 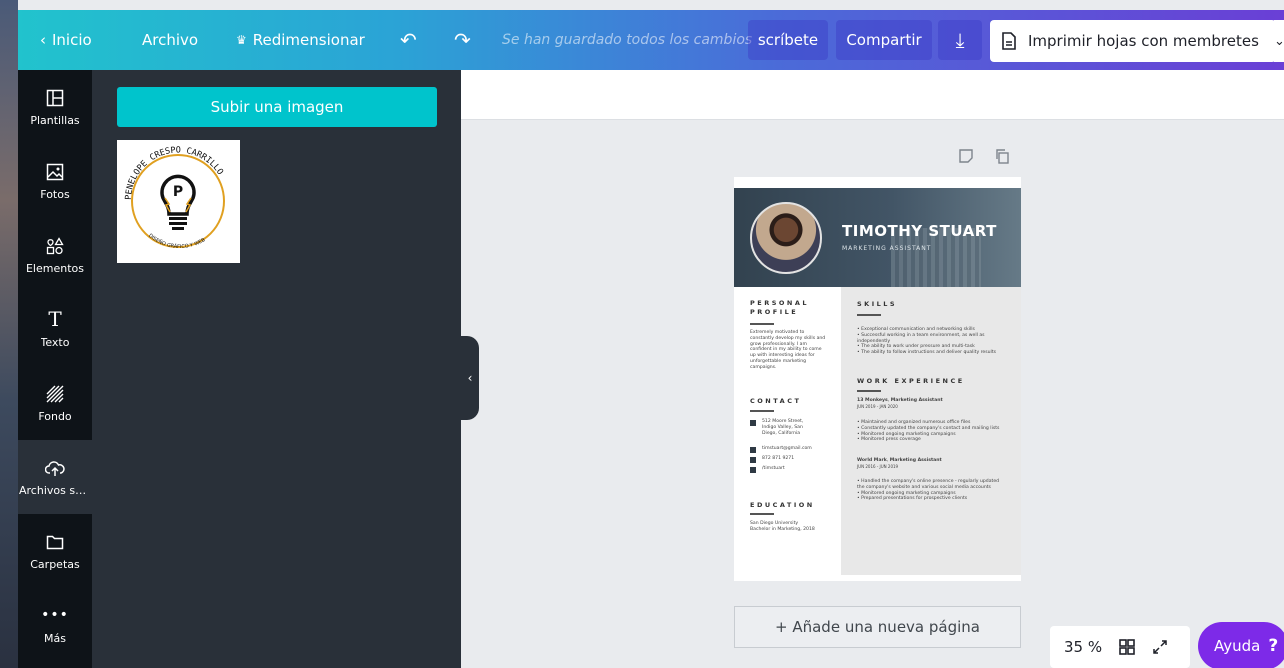 I want to click on duplicate-icon, so click(x=1002, y=156).